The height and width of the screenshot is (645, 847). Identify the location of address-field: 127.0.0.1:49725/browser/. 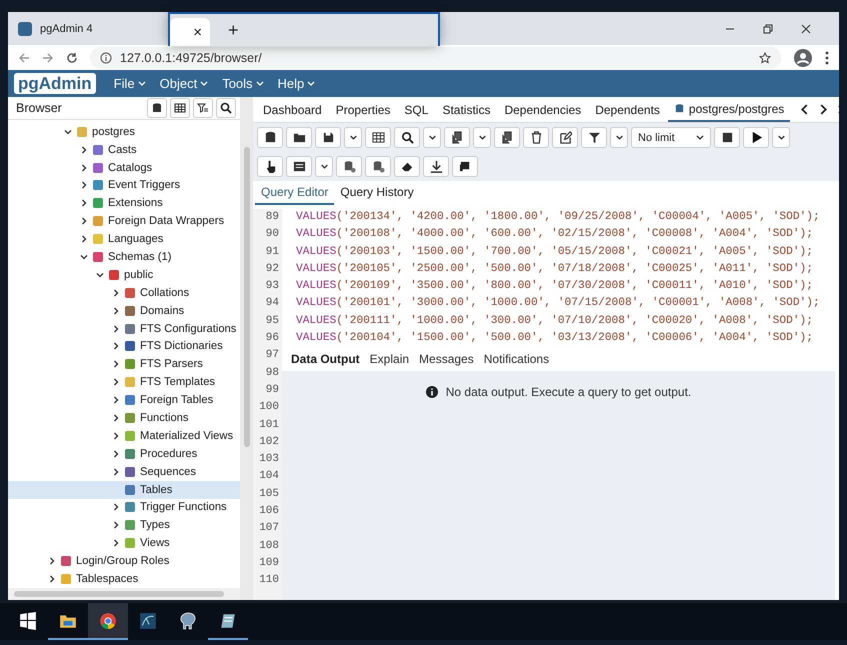
(435, 57).